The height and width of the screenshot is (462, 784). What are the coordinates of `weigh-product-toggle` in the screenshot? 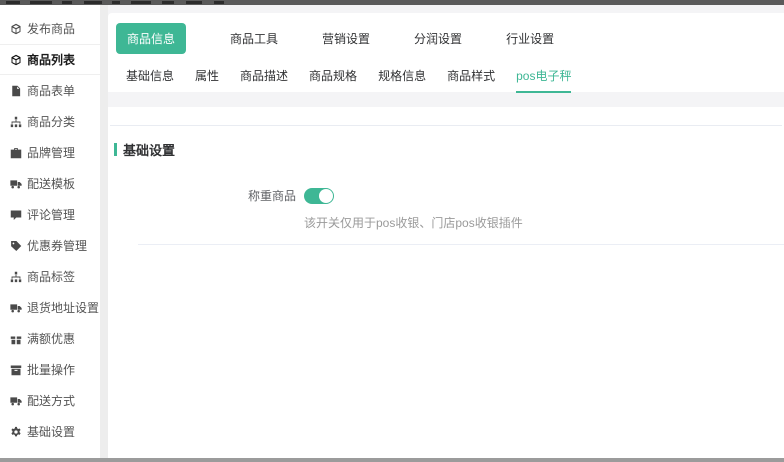 It's located at (319, 195).